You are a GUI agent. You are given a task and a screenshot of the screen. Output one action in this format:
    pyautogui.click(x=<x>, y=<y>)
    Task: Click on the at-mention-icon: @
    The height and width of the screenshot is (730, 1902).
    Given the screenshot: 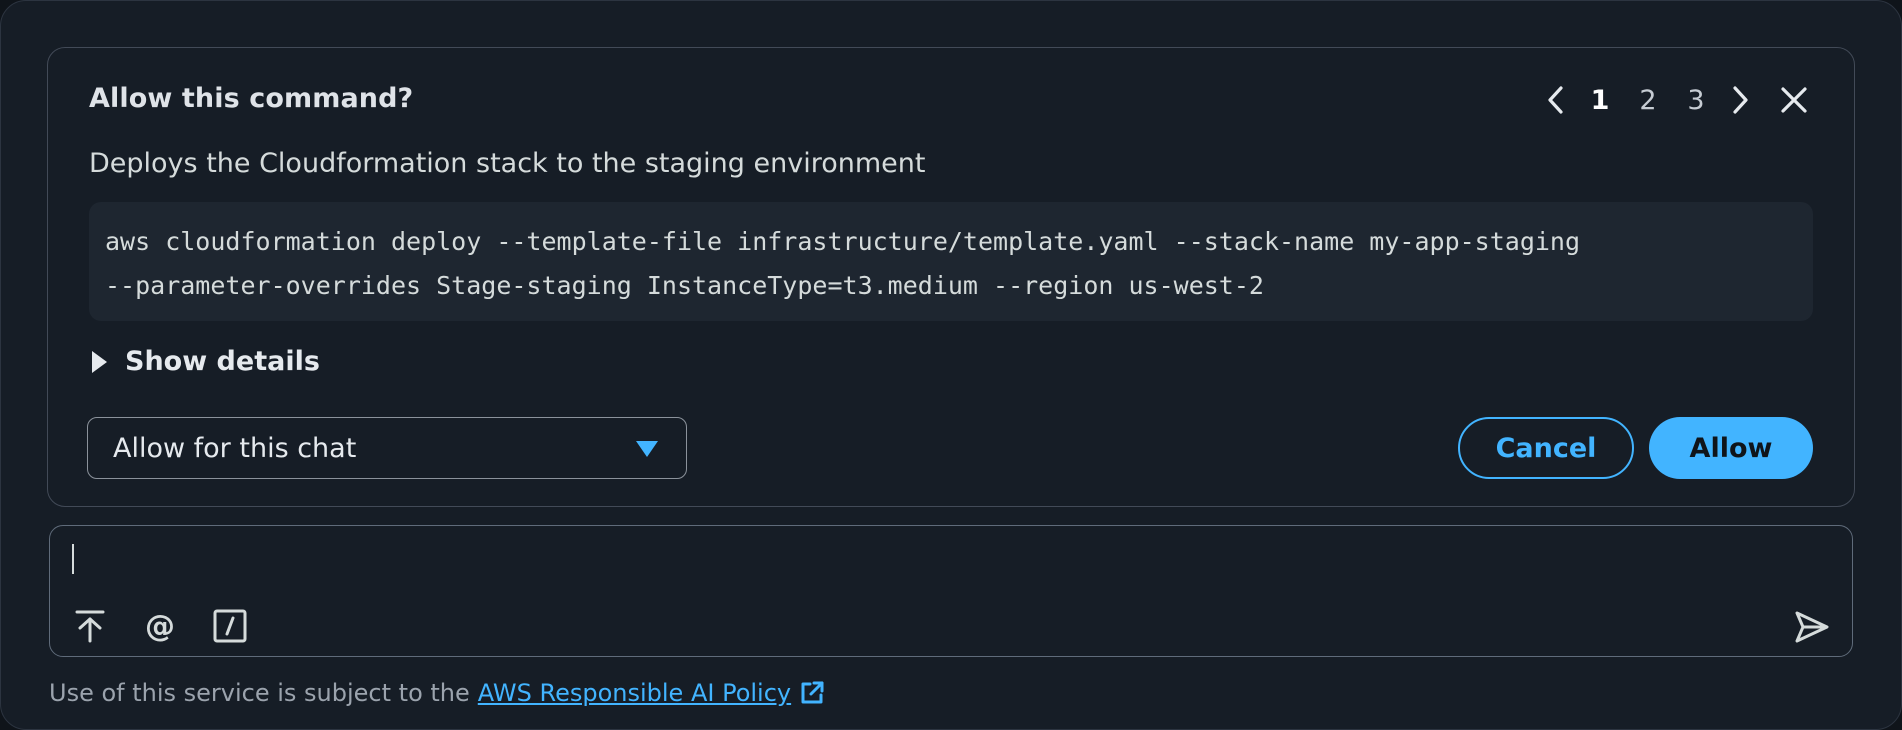 What is the action you would take?
    pyautogui.click(x=160, y=626)
    